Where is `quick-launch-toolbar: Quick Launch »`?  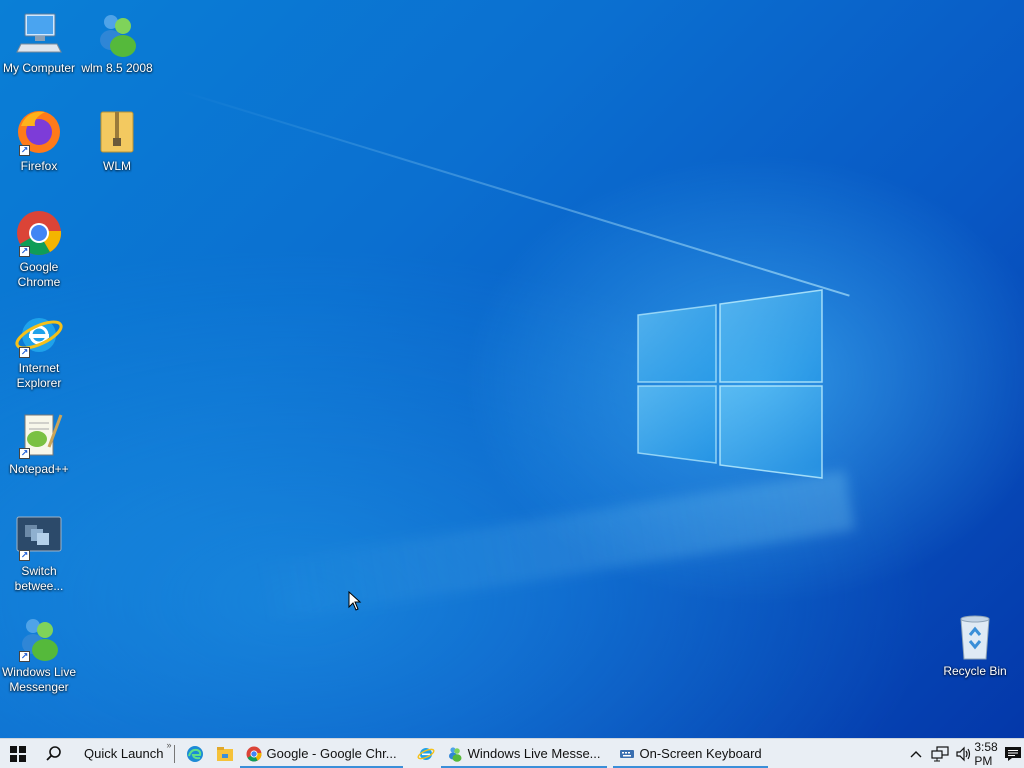
quick-launch-toolbar: Quick Launch » is located at coordinates (122, 750).